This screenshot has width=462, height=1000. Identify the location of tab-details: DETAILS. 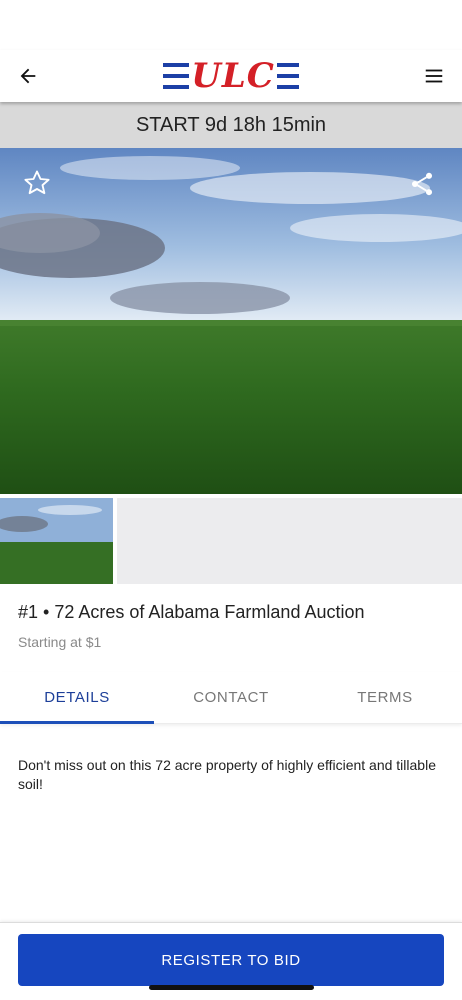
(77, 698).